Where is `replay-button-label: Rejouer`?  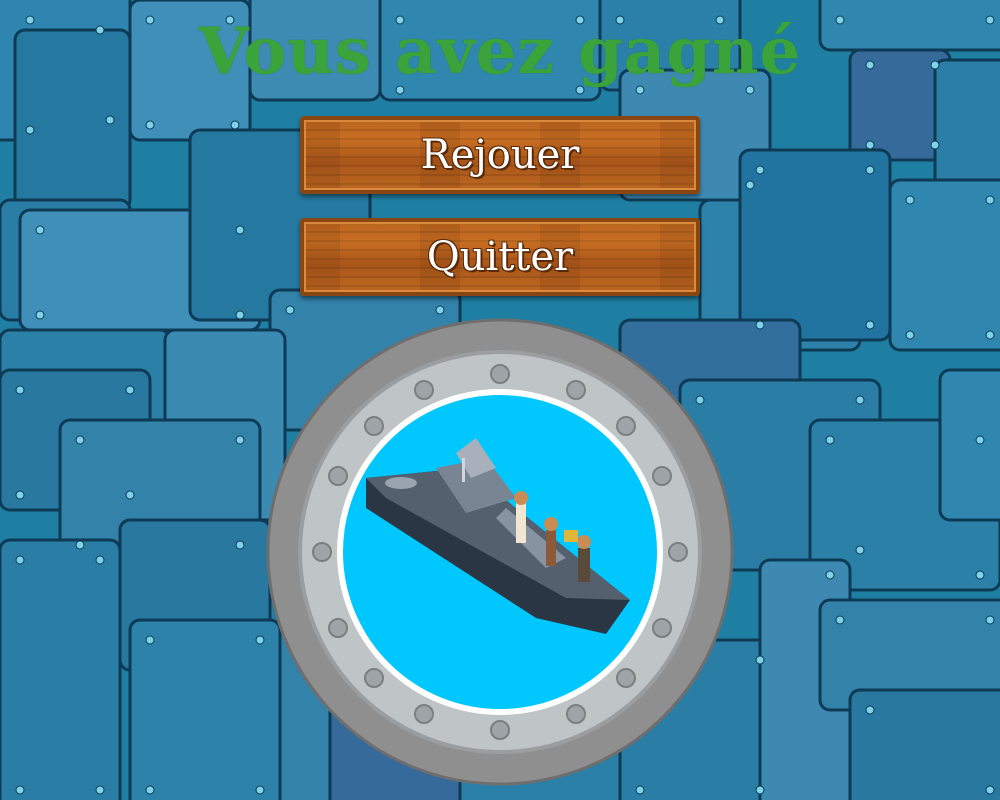
replay-button-label: Rejouer is located at coordinates (500, 155).